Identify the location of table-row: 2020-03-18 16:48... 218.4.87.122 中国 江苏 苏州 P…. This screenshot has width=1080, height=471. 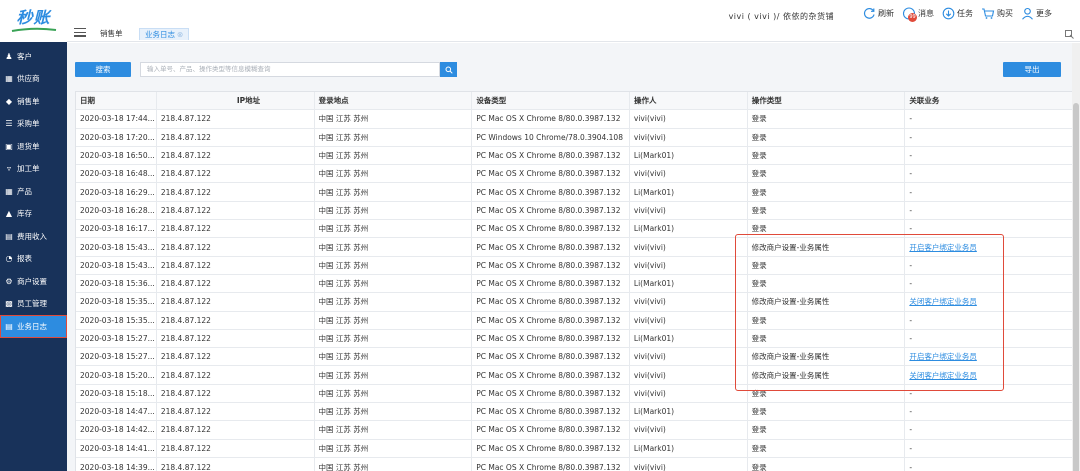
(575, 174).